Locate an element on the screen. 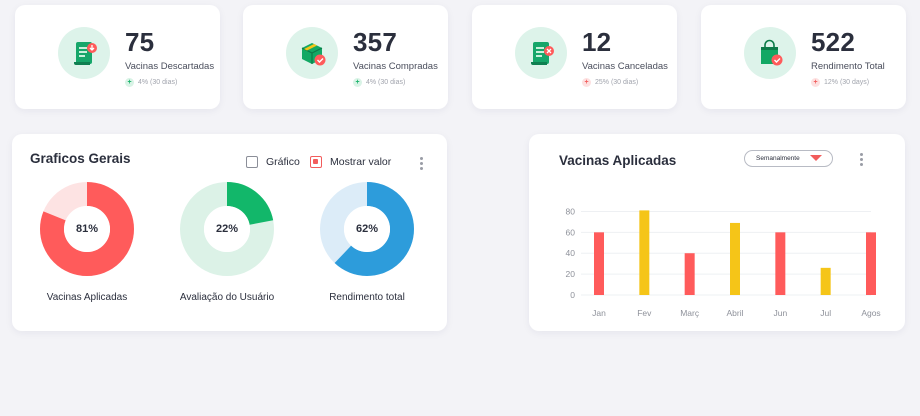 The height and width of the screenshot is (416, 920). stat-card-rendimento: 522 Rendimento Total +12% (30 days) is located at coordinates (803, 57).